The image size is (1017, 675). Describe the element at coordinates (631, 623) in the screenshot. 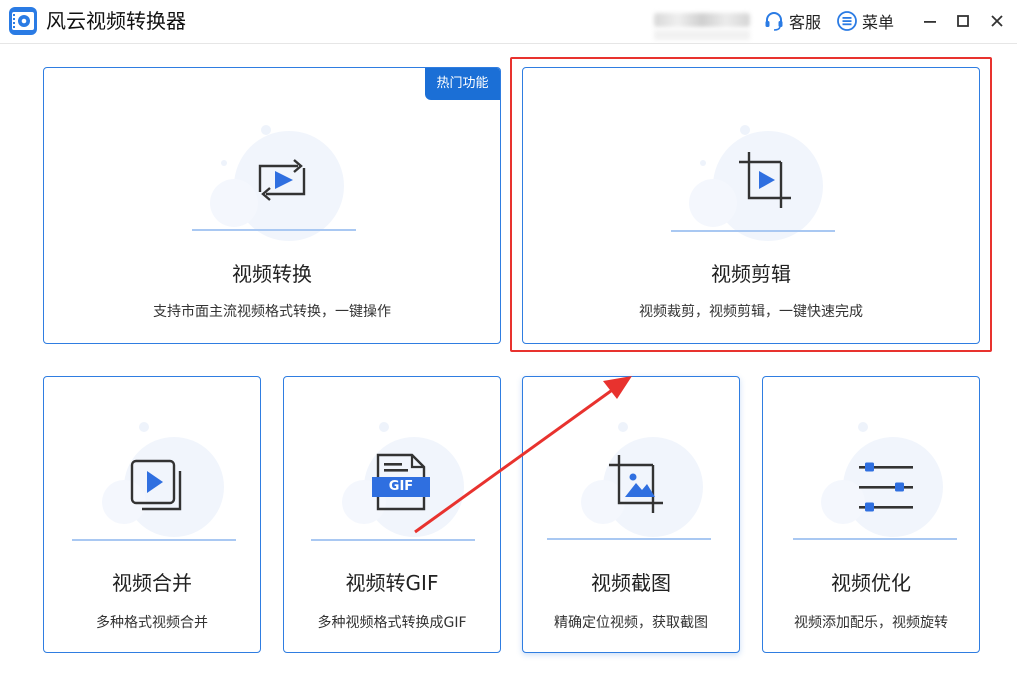

I see `card-desc: 精确定位视频，获取截图` at that location.